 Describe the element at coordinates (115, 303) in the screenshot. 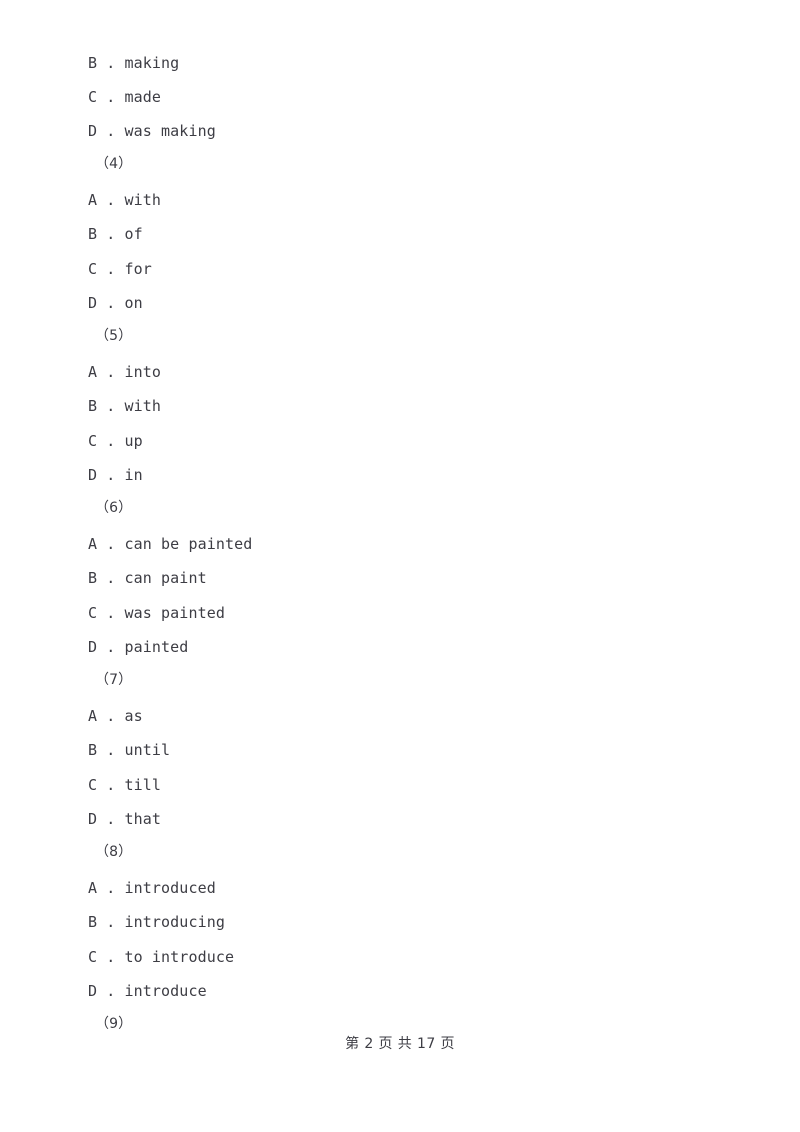

I see `answer-option: D . on` at that location.